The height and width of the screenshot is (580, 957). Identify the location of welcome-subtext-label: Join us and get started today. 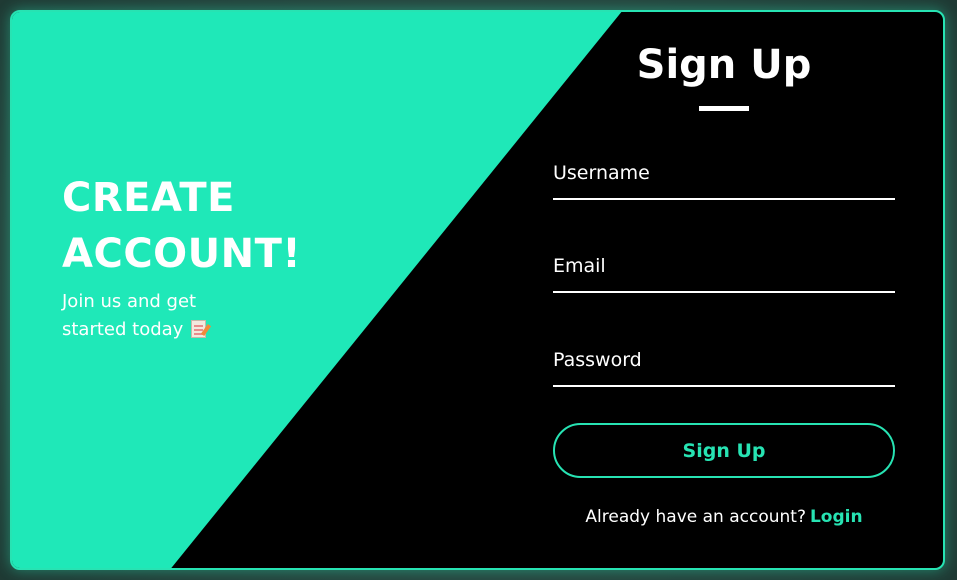
(129, 315).